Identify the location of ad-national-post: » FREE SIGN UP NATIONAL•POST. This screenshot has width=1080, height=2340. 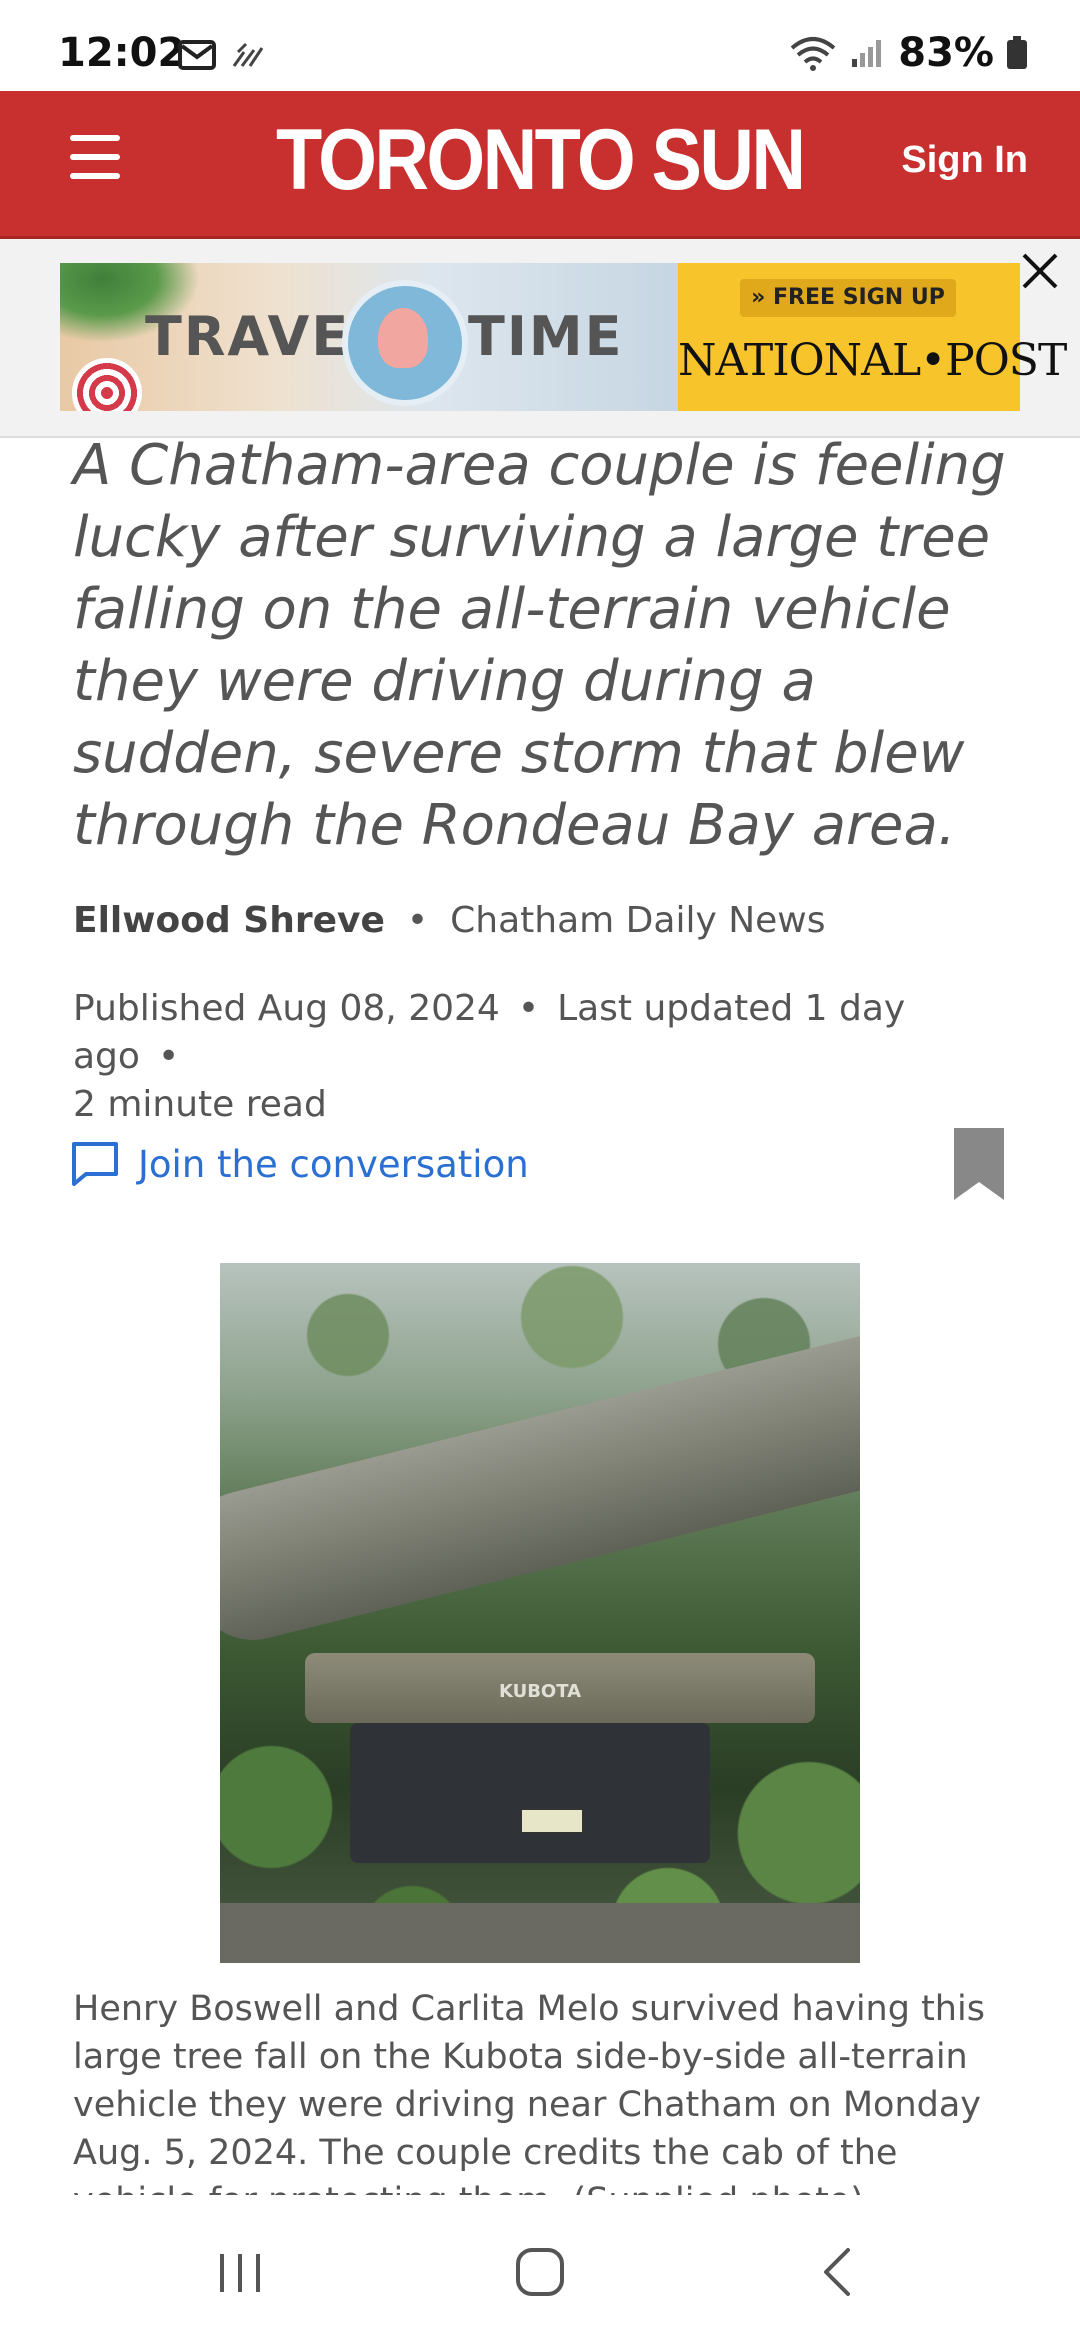
(872, 337).